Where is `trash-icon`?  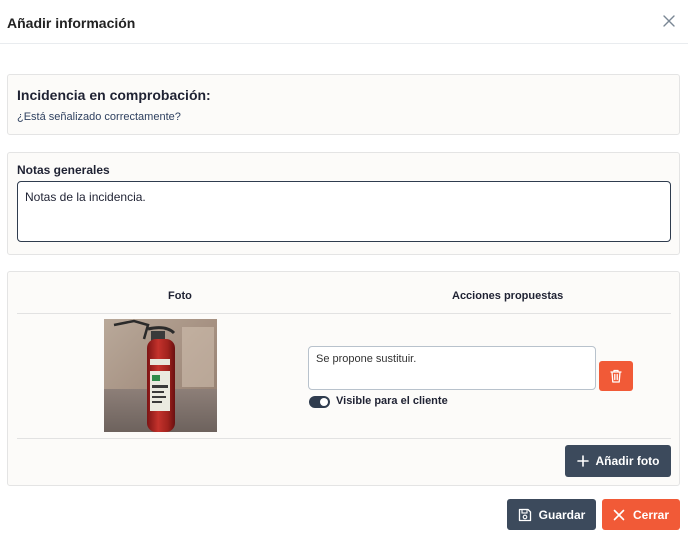
trash-icon is located at coordinates (616, 376).